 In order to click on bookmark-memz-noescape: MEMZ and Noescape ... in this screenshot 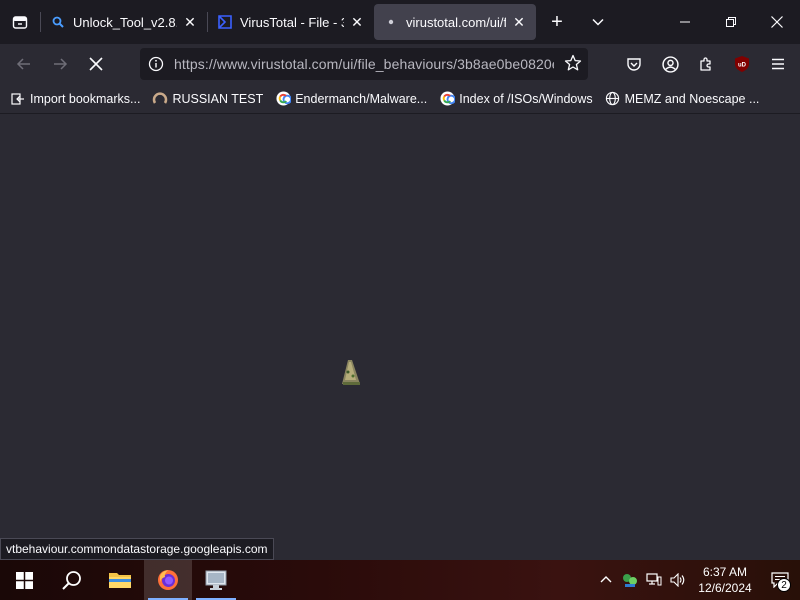, I will do `click(682, 99)`.